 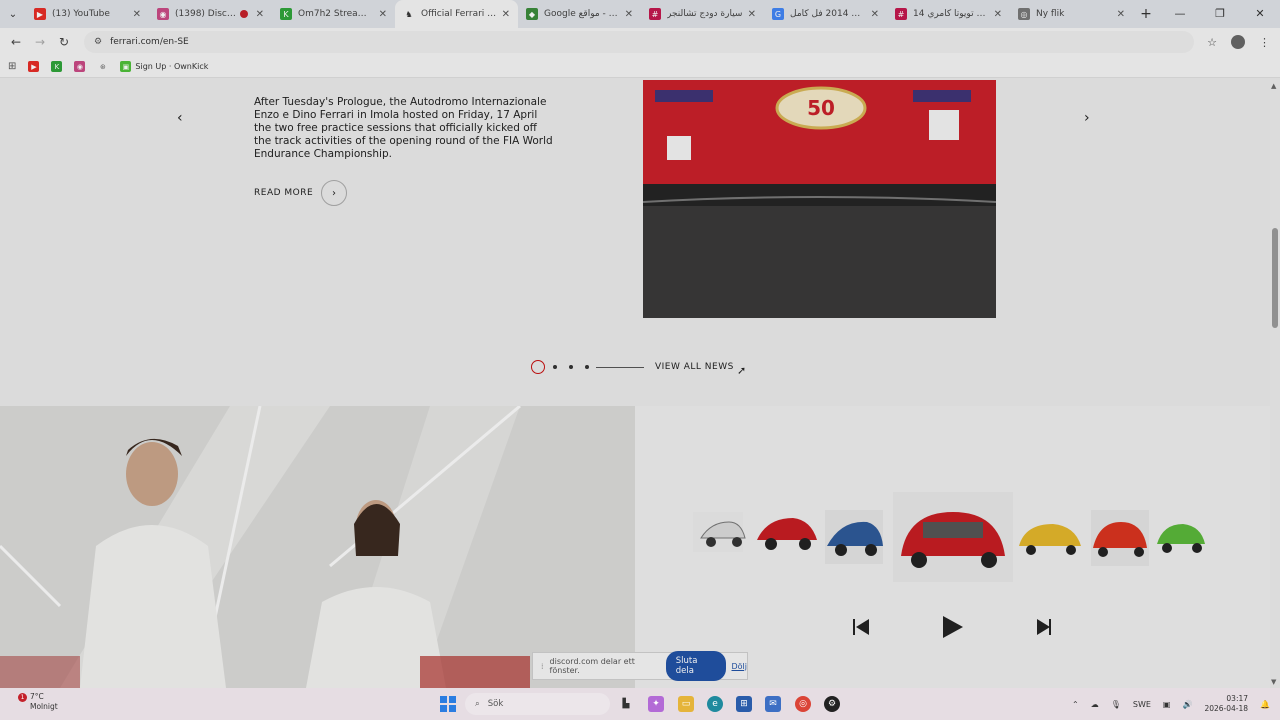 What do you see at coordinates (81, 14) in the screenshot?
I see `tab-title: (13) YouTube` at bounding box center [81, 14].